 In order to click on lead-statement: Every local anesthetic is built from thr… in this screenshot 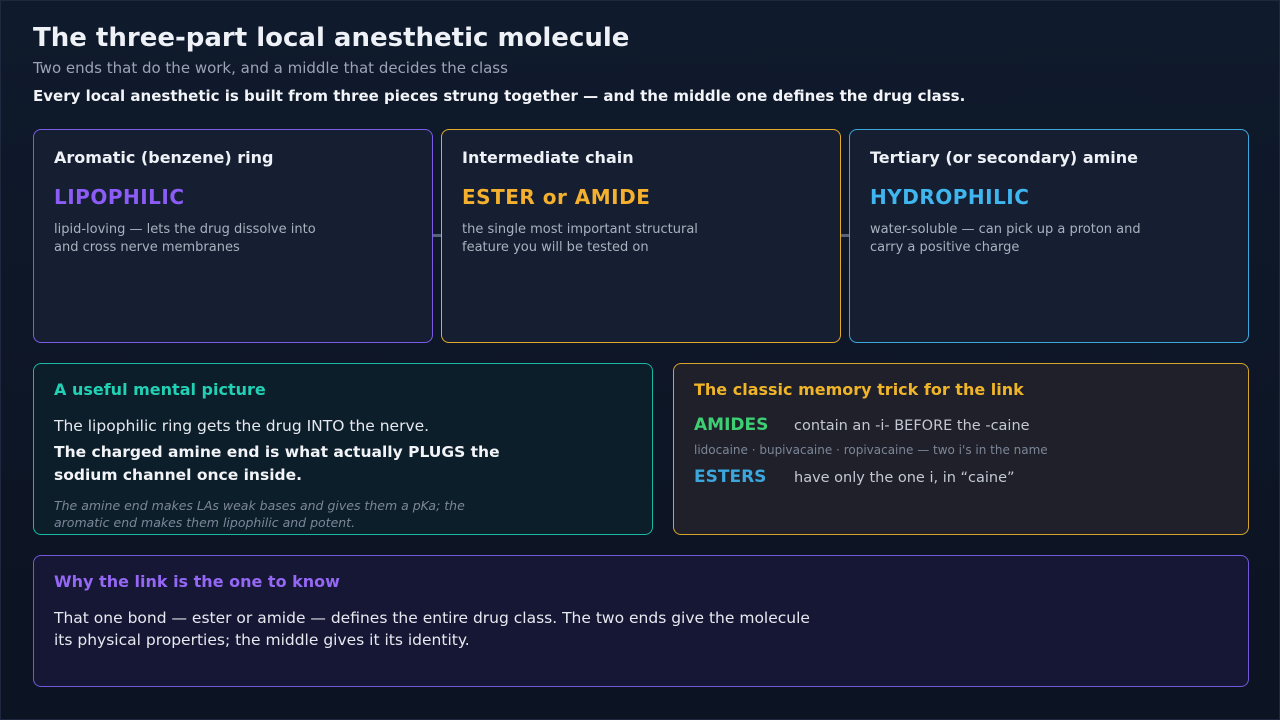, I will do `click(499, 96)`.